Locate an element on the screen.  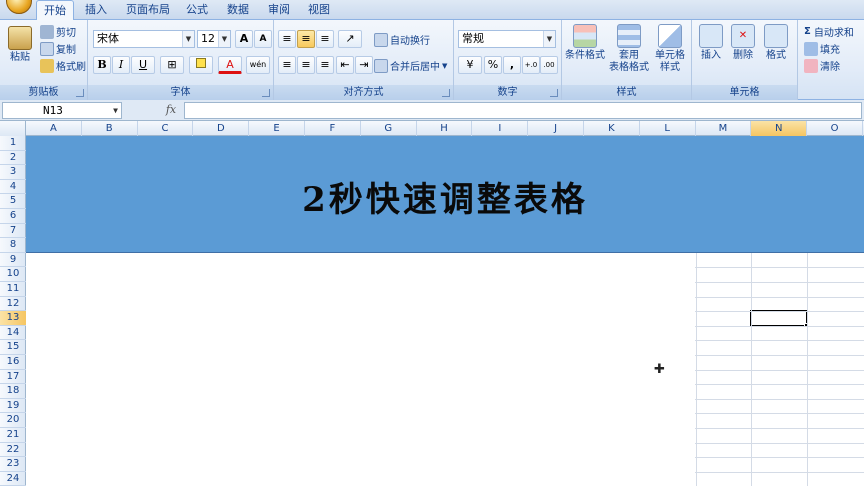
row-header-24: 24 is located at coordinates (13, 479).